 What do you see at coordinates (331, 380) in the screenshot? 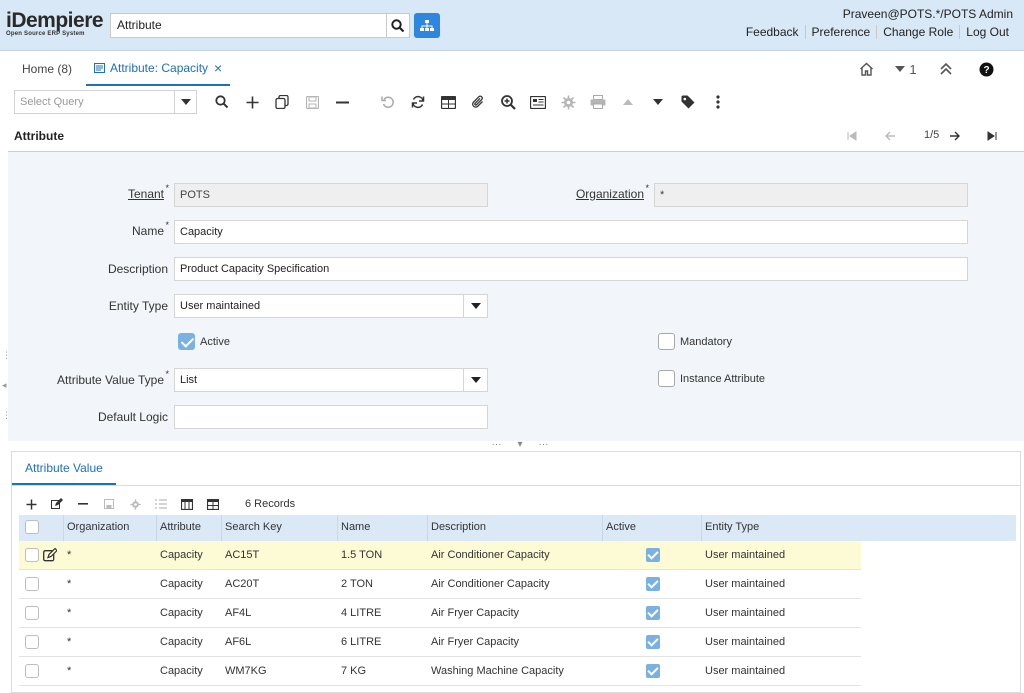
I see `attribute-value-type-select: List` at bounding box center [331, 380].